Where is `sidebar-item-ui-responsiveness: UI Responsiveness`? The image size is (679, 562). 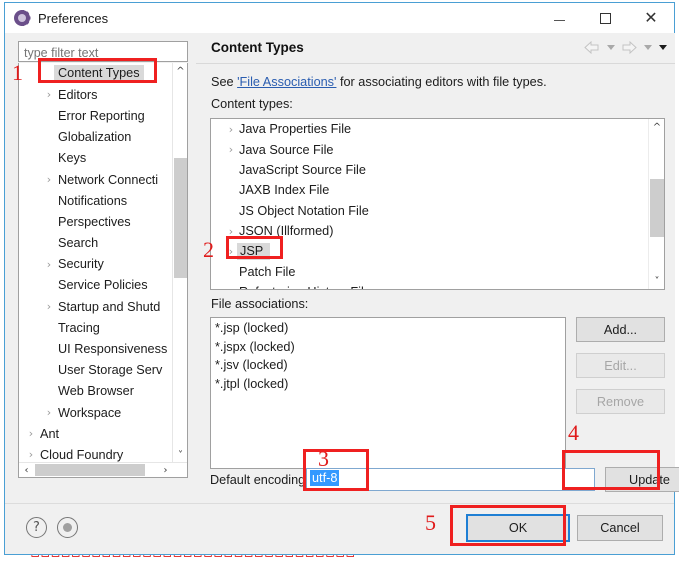
sidebar-item-ui-responsiveness: UI Responsiveness is located at coordinates (96, 348).